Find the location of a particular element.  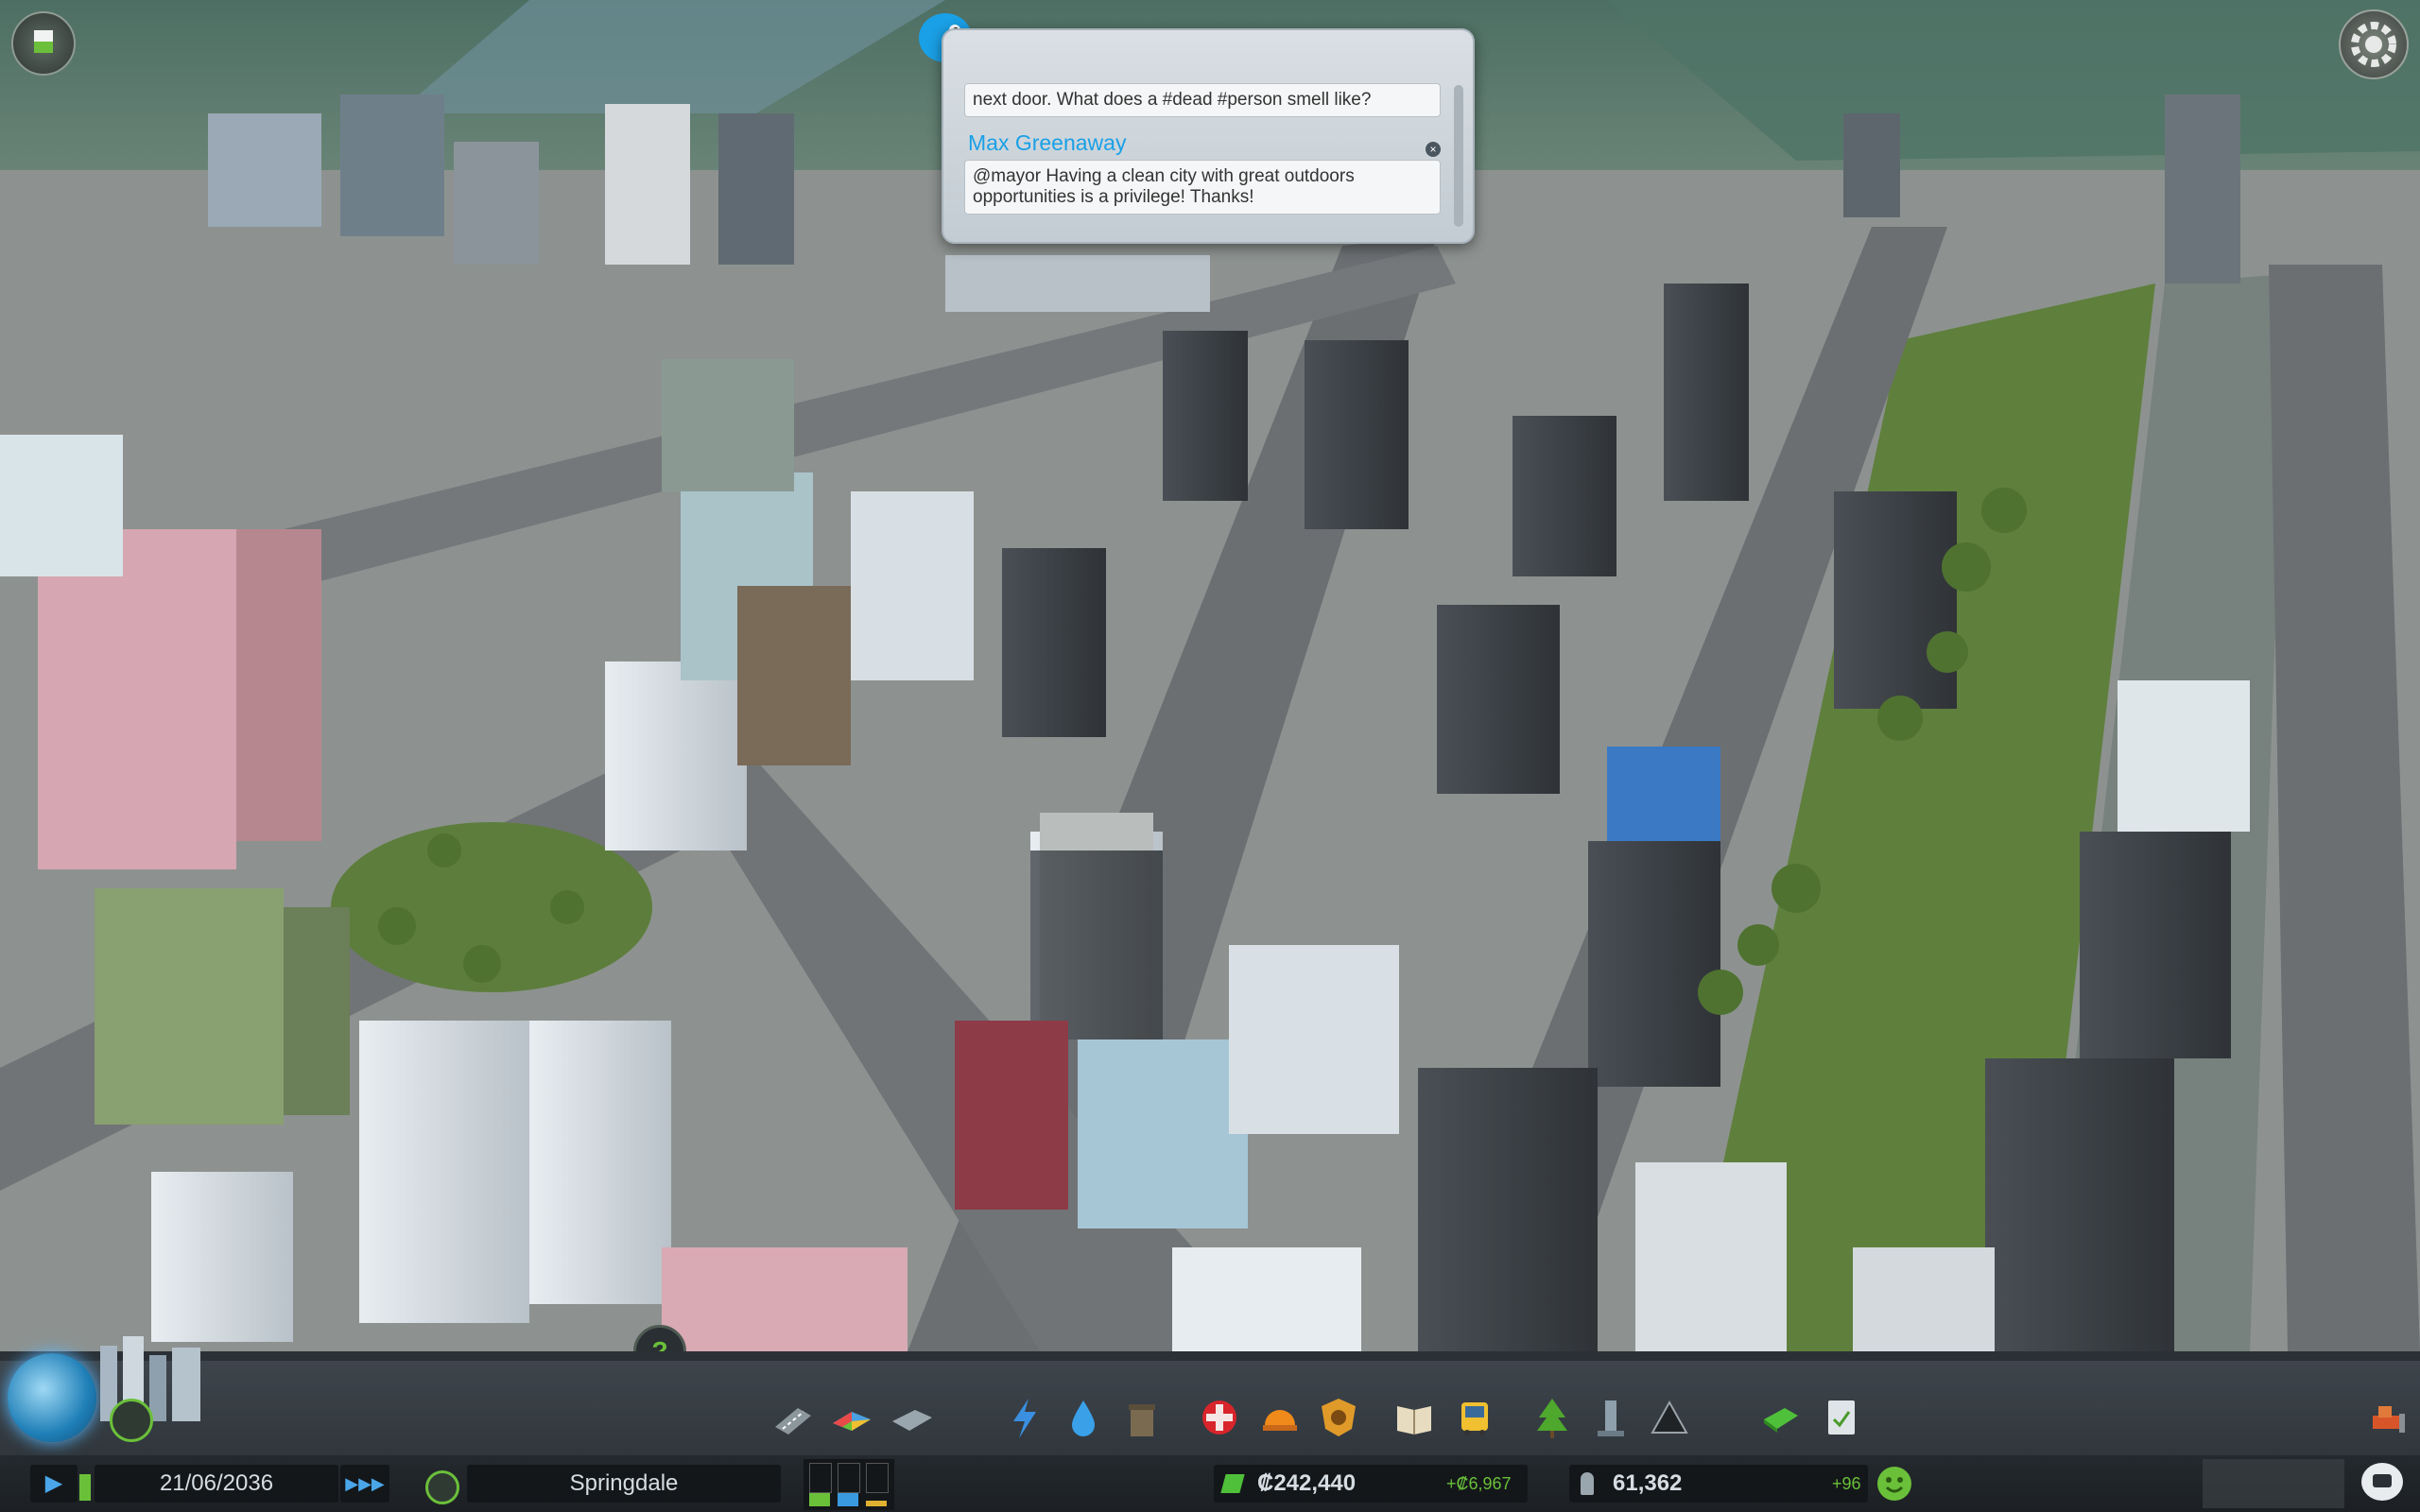

districts-icon is located at coordinates (911, 1417).